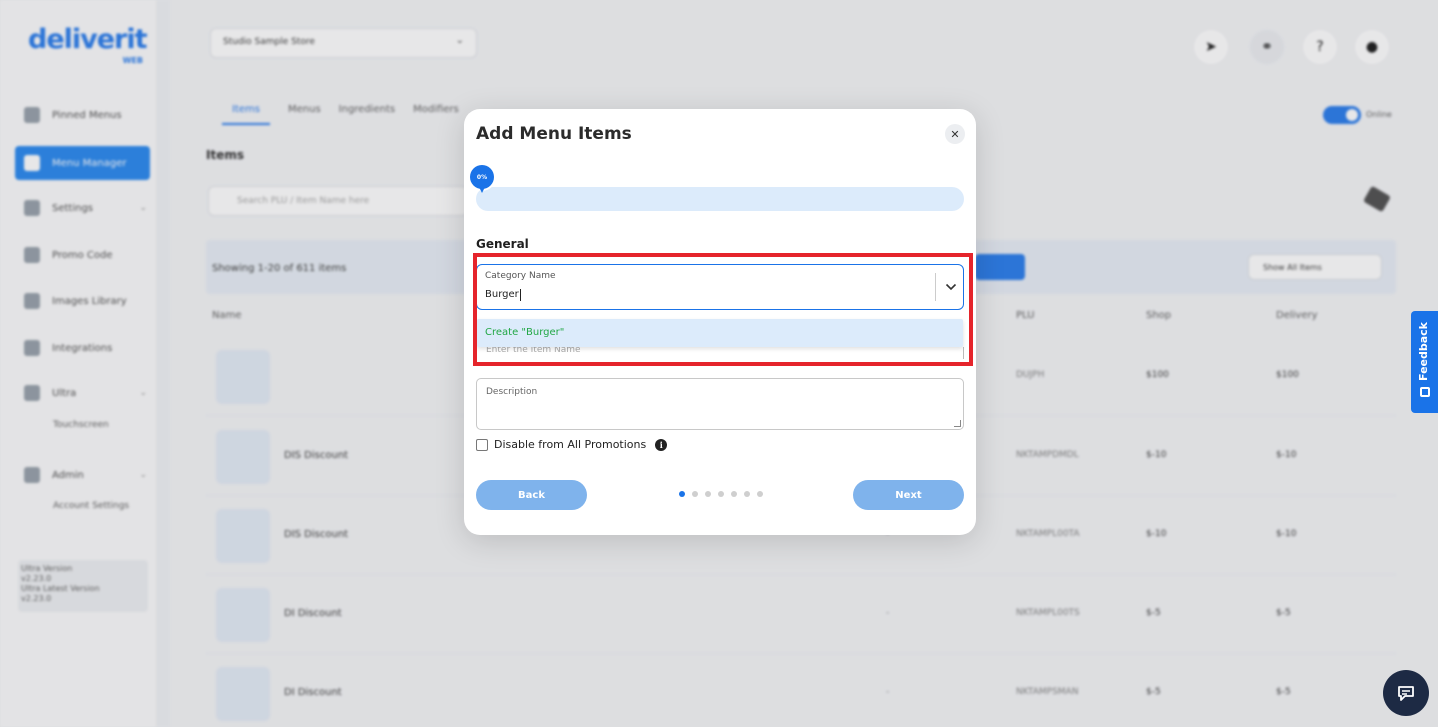  I want to click on description-textarea: Description, so click(720, 404).